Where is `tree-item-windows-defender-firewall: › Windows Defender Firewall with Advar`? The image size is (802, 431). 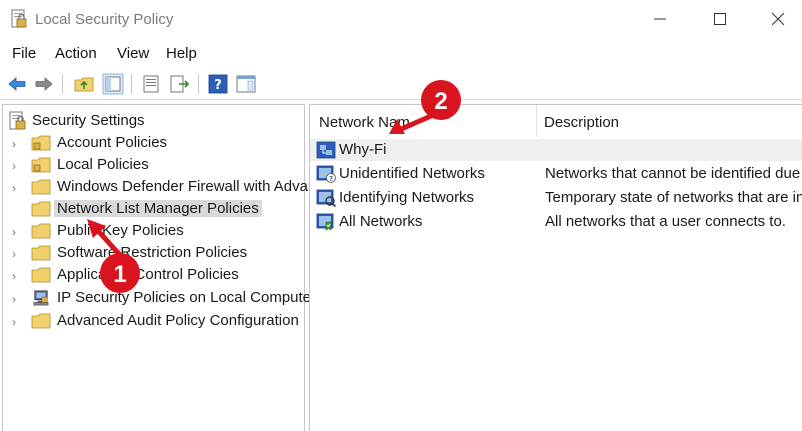 tree-item-windows-defender-firewall: › Windows Defender Firewall with Advar is located at coordinates (158, 188).